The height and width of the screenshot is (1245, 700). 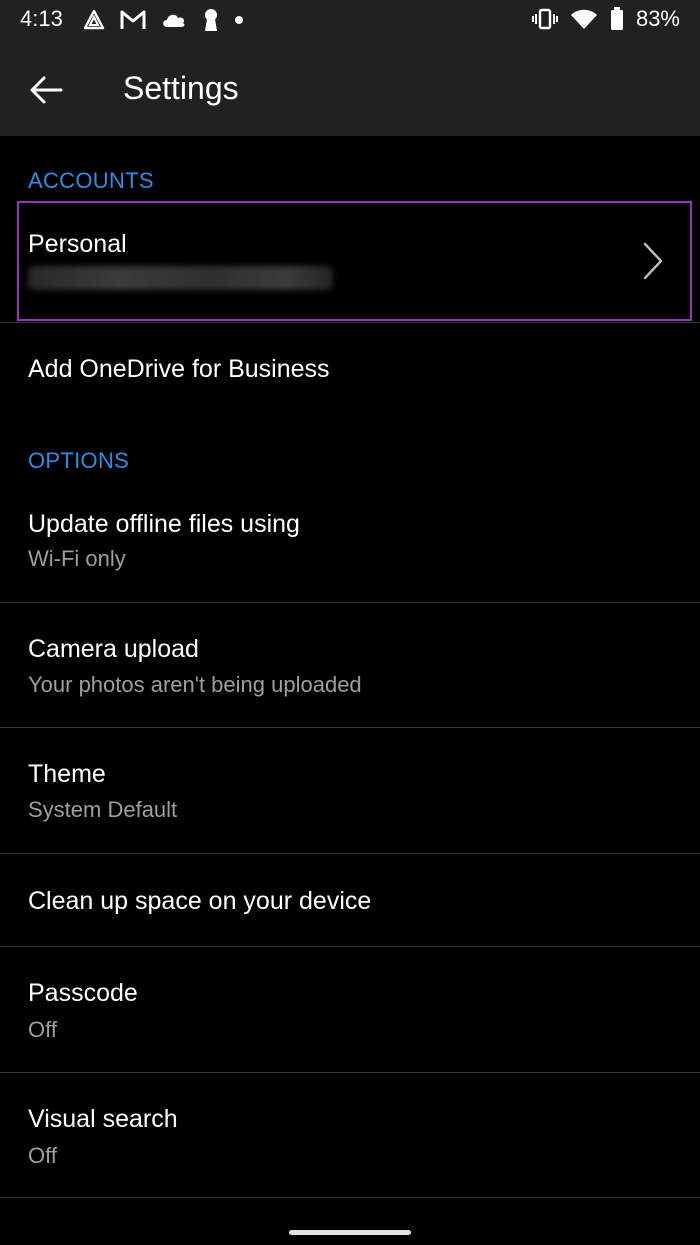 What do you see at coordinates (67, 774) in the screenshot?
I see `option-title: Theme` at bounding box center [67, 774].